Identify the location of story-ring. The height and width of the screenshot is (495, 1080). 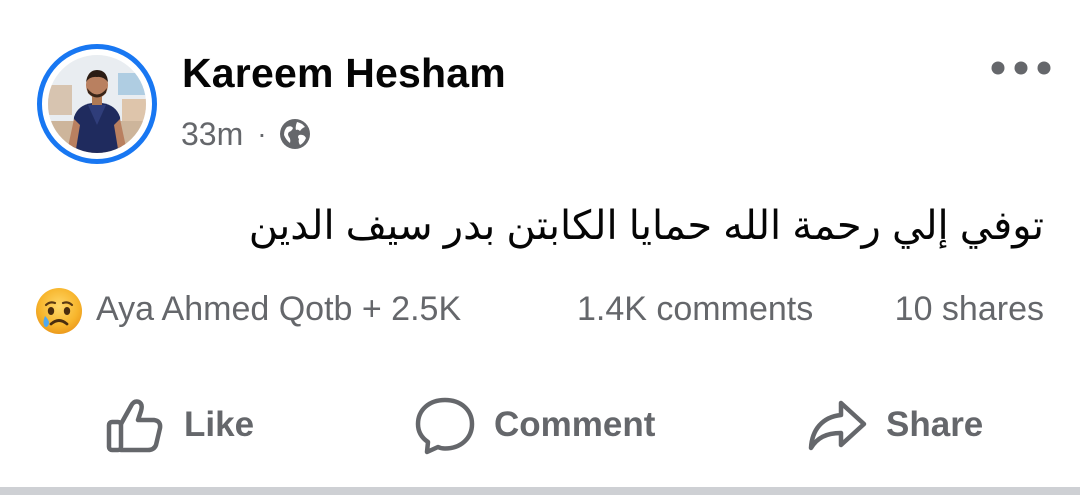
(97, 104).